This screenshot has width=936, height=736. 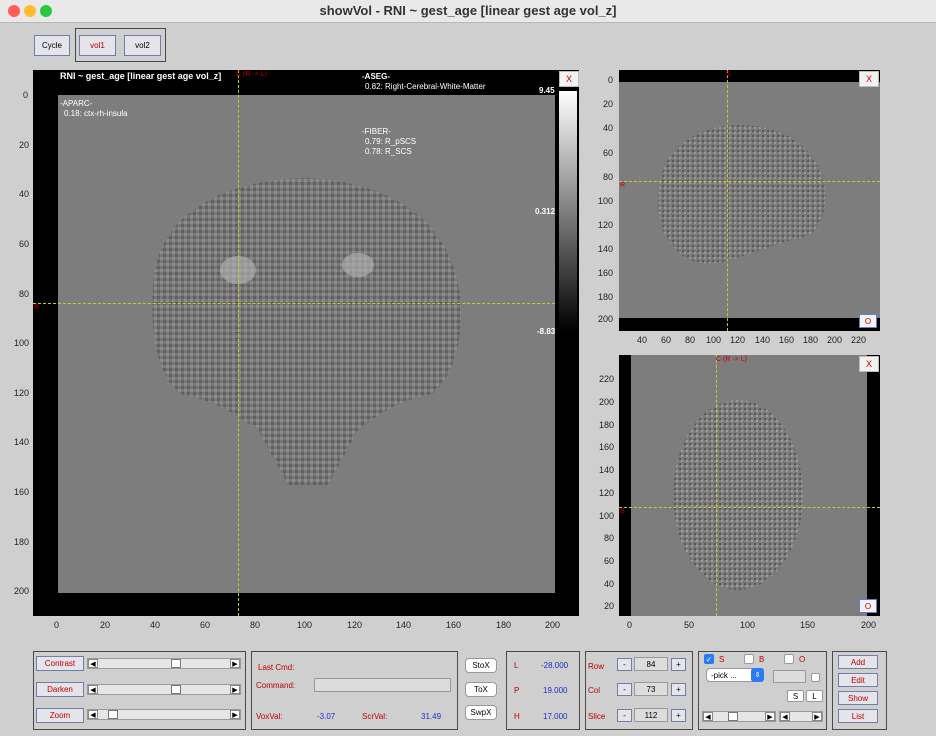 I want to click on add-button: Add, so click(x=858, y=662).